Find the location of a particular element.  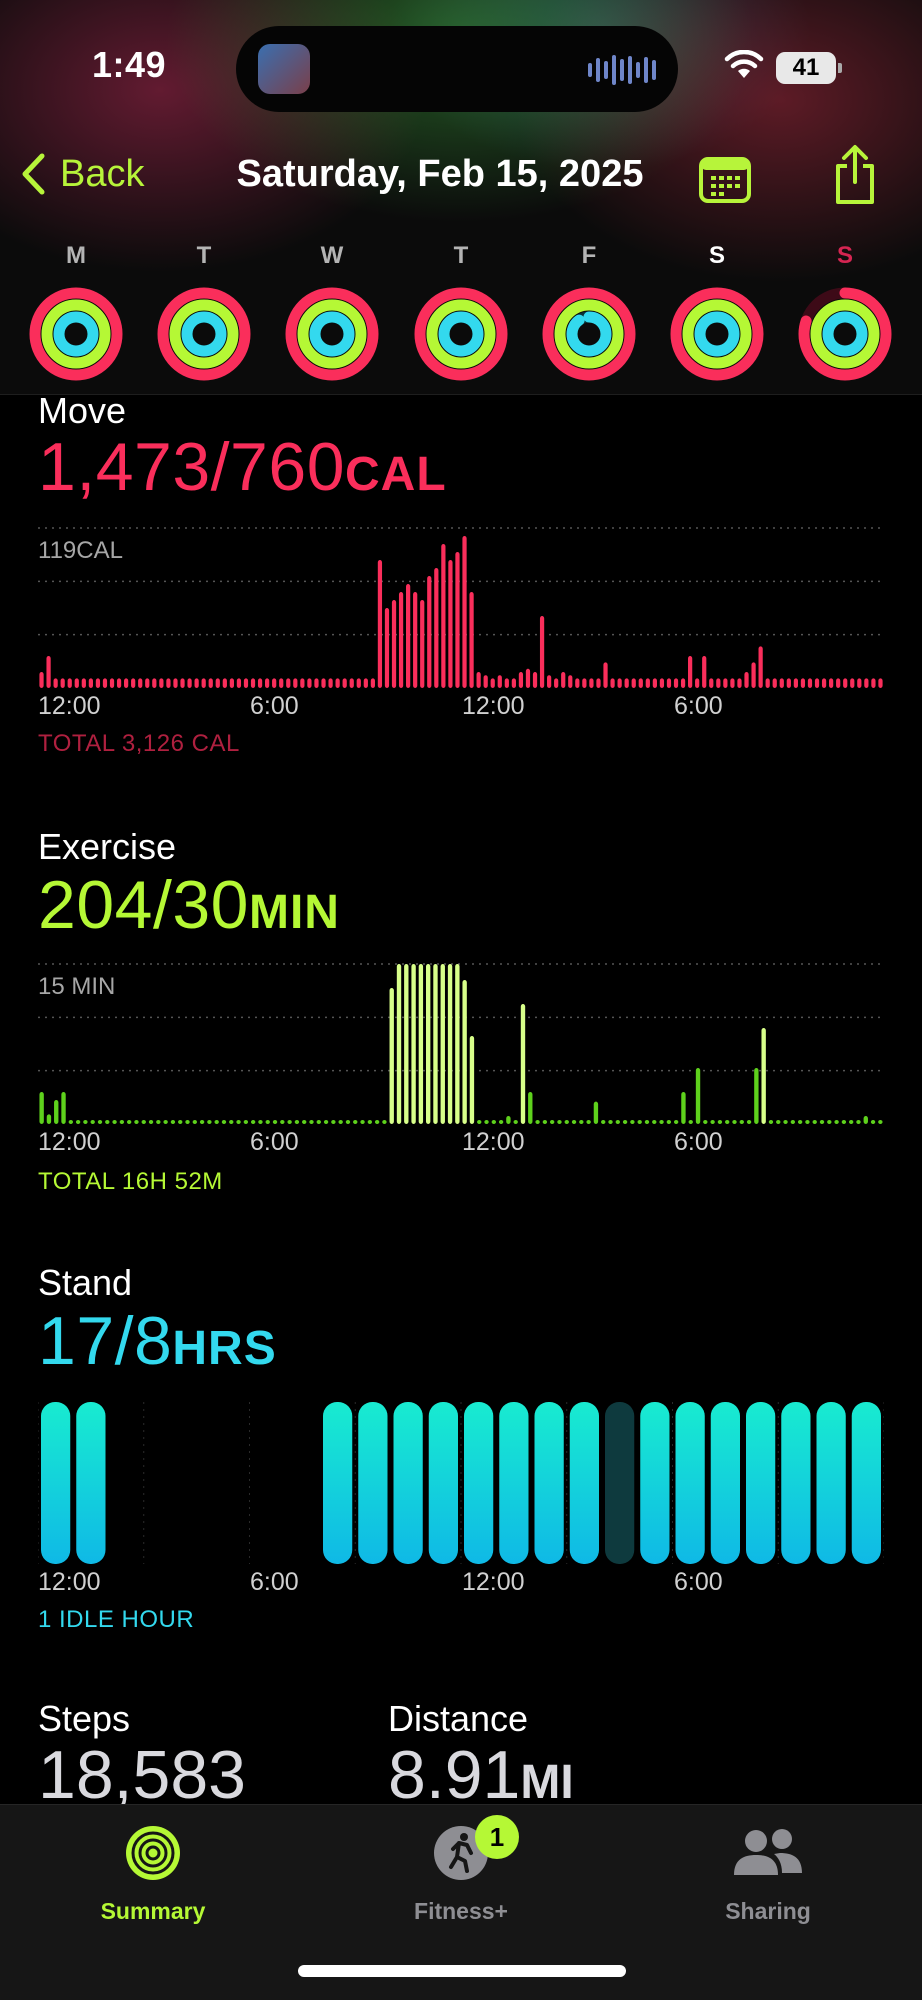

exercise-chart: 15 MIN 12:00 6:00 12:00 6:00 is located at coordinates (461, 1056).